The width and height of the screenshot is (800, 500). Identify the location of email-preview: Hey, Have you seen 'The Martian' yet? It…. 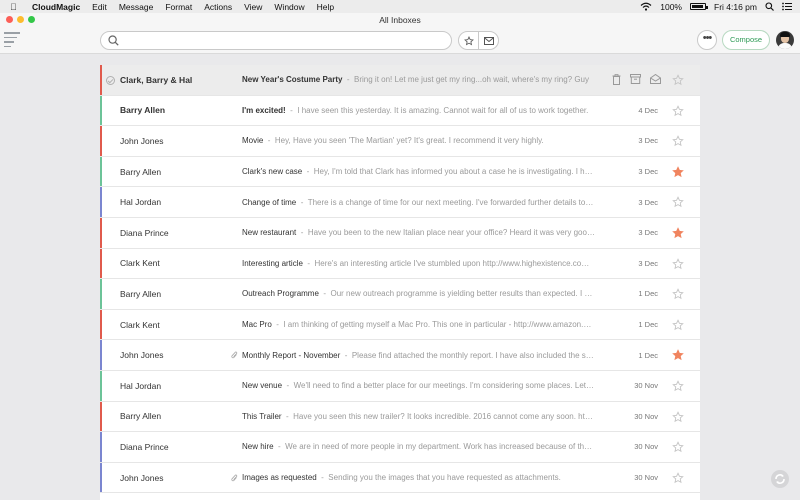
(409, 141).